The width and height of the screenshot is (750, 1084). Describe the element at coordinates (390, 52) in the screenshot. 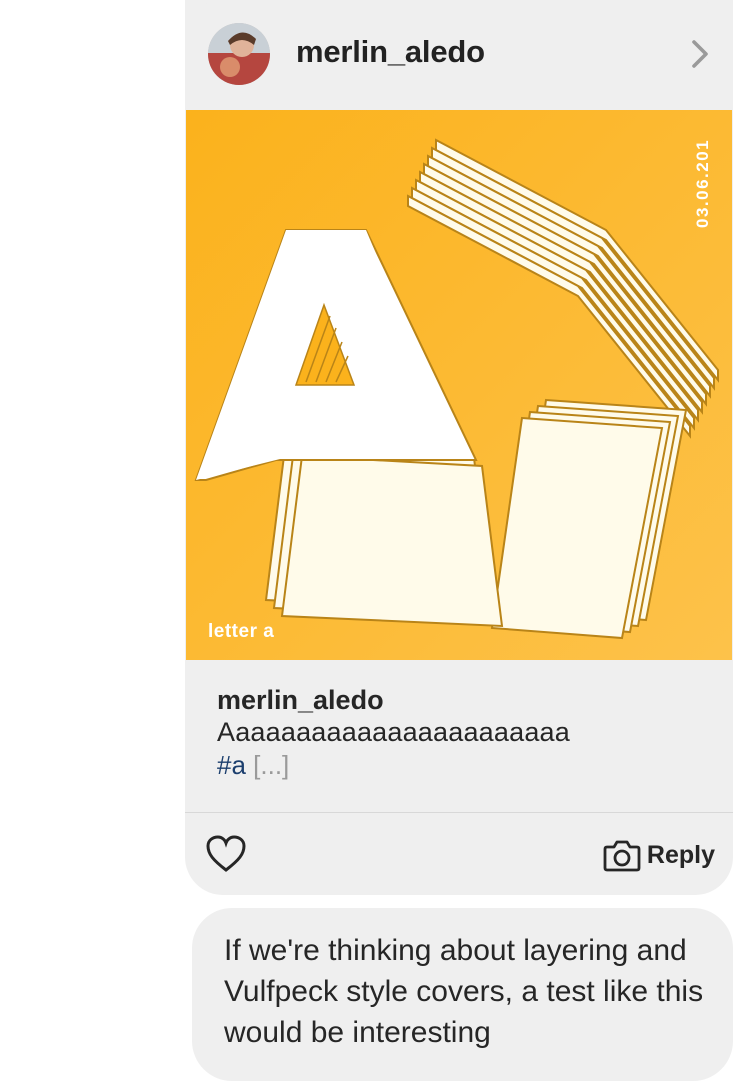

I see `post-author-name: merlin_aledo` at that location.